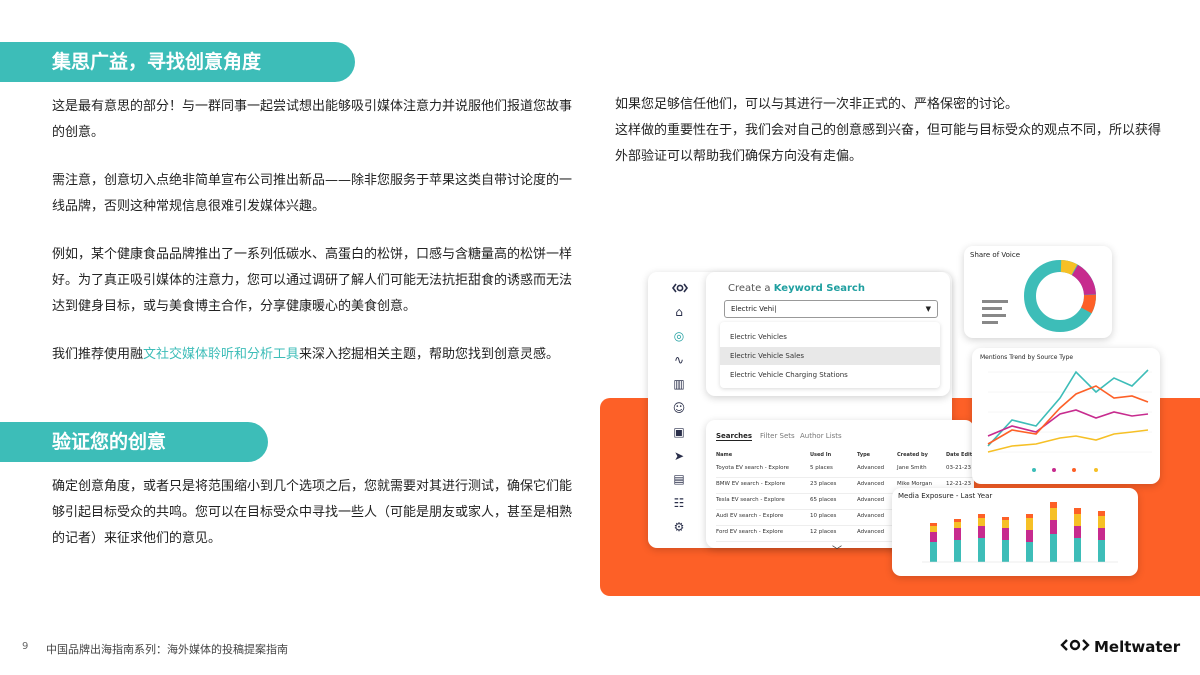 The height and width of the screenshot is (675, 1200). Describe the element at coordinates (823, 500) in the screenshot. I see `cell: 65 places` at that location.